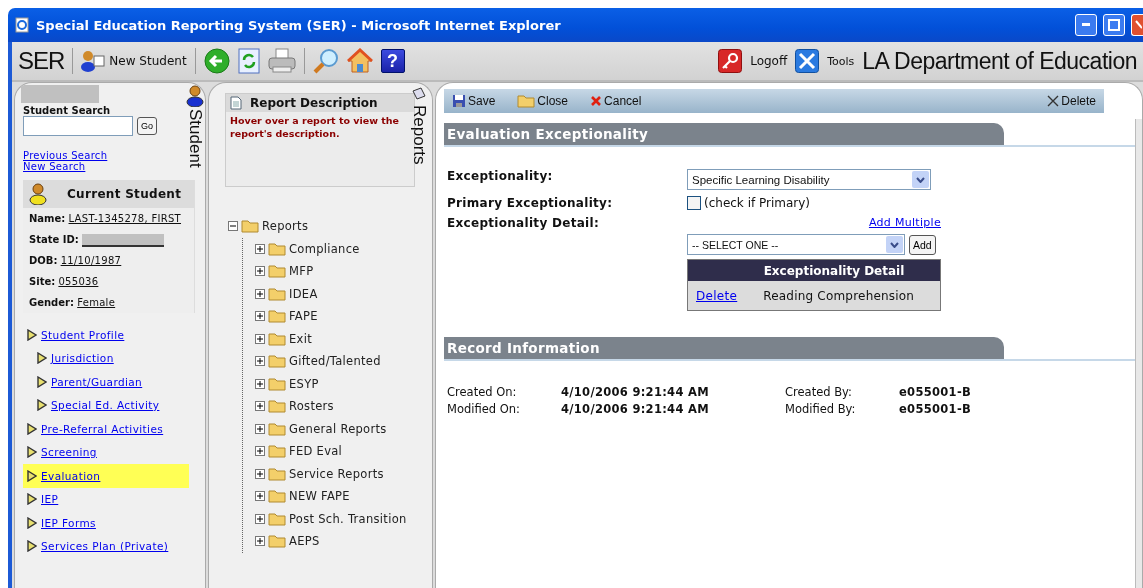 The image size is (1143, 588). I want to click on table-cell: Reading Comprehension, so click(839, 295).